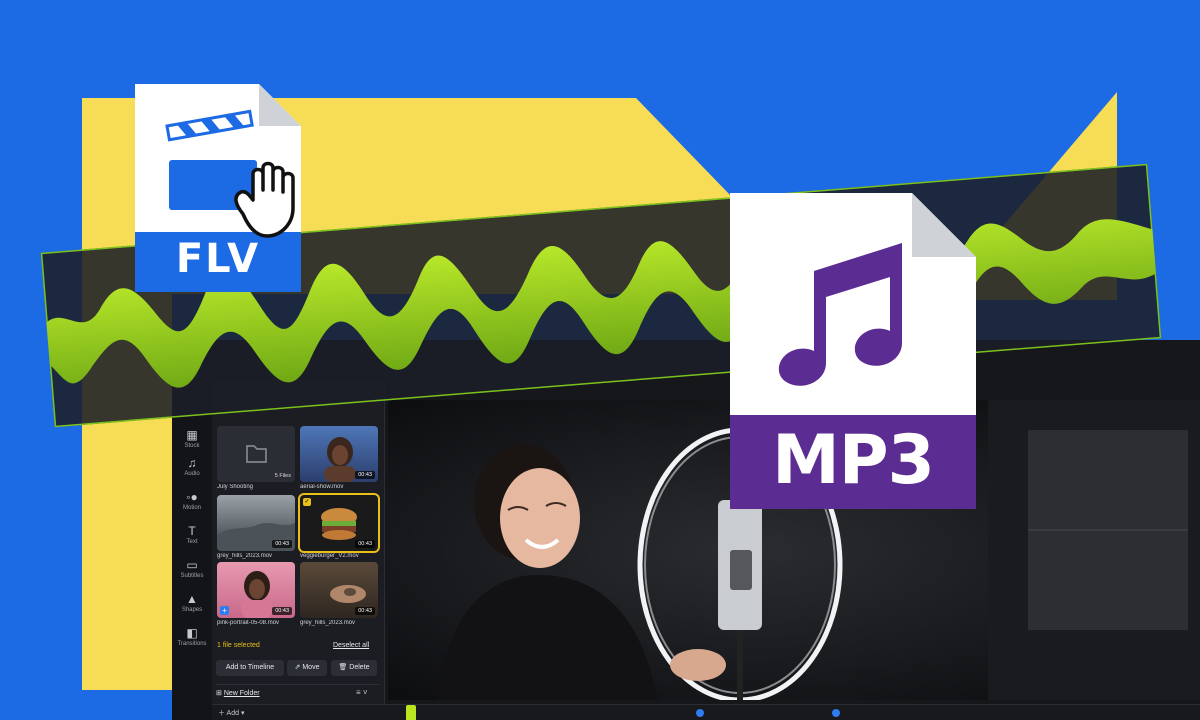 Image resolution: width=1200 pixels, height=720 pixels. Describe the element at coordinates (218, 259) in the screenshot. I see `flv-label: FLV` at that location.